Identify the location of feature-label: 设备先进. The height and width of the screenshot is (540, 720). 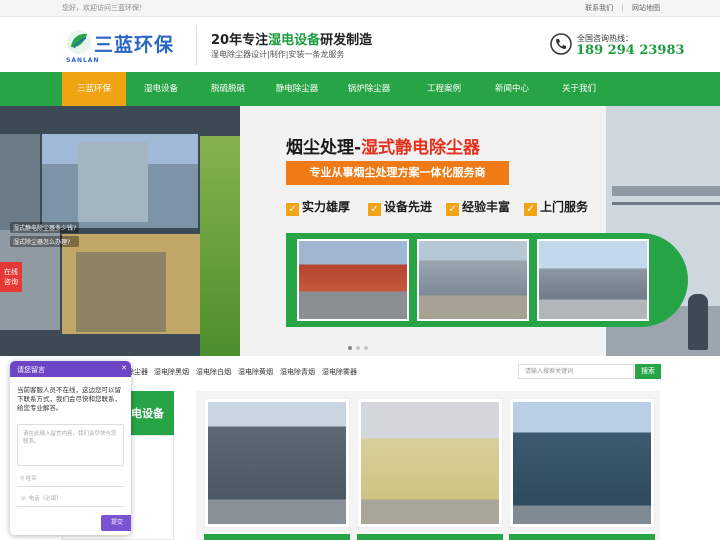
(408, 207).